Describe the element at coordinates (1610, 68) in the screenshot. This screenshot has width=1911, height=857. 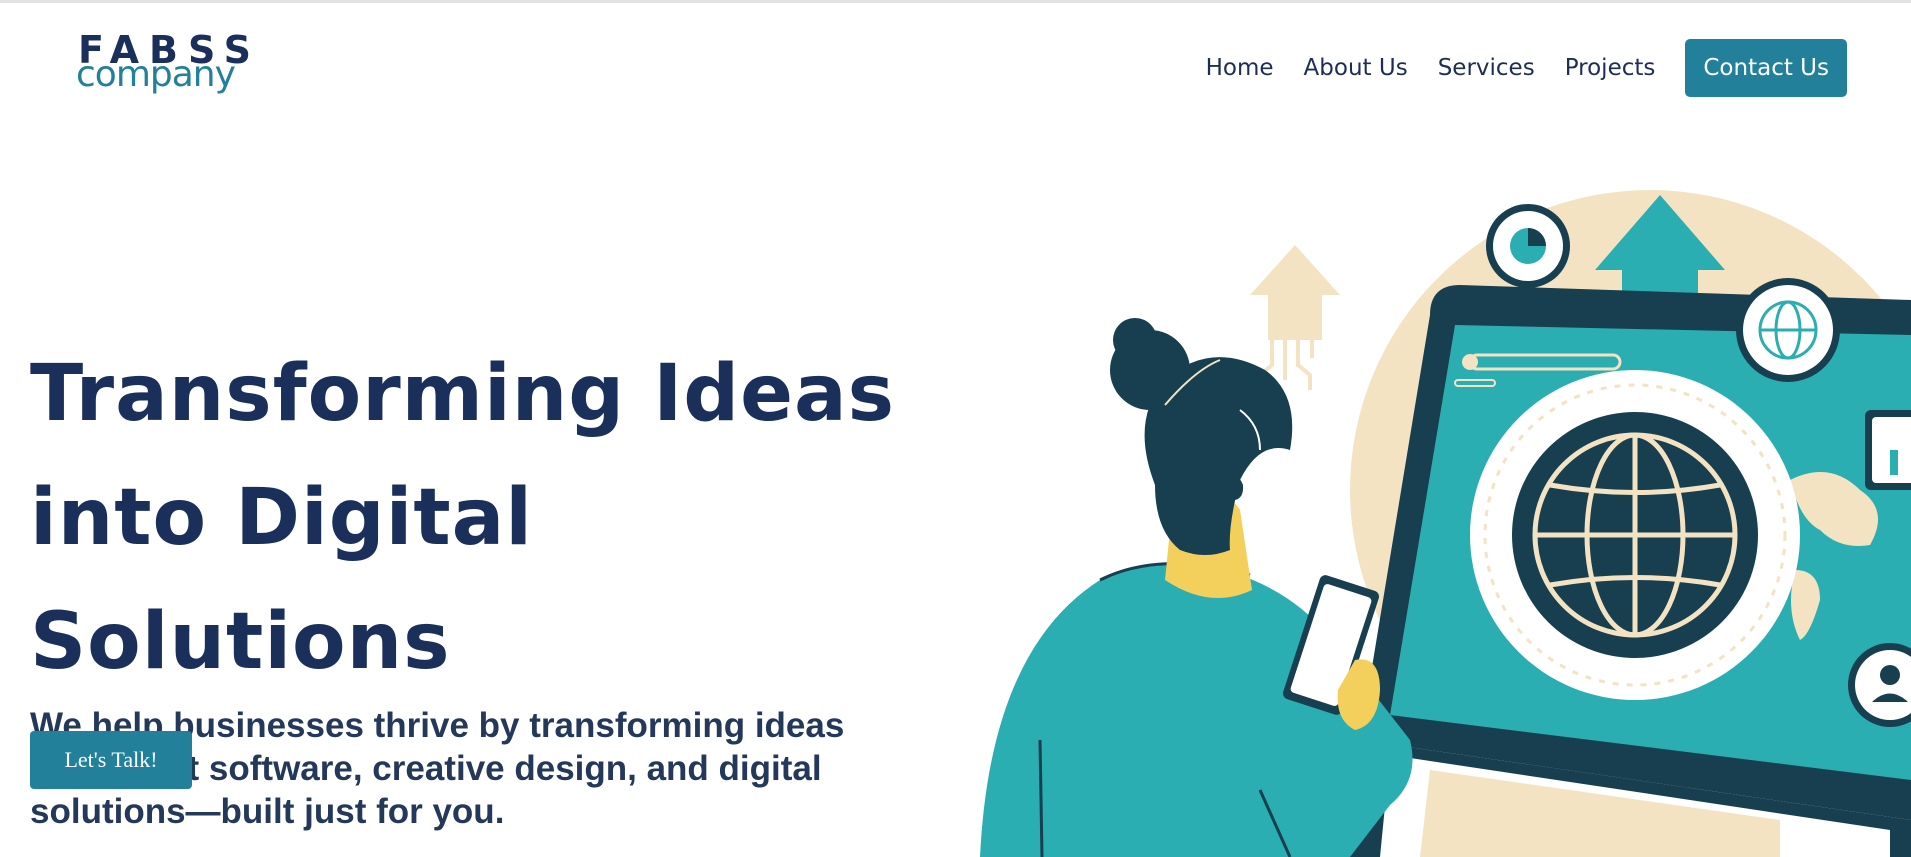
I see `nav-projects: Projects` at that location.